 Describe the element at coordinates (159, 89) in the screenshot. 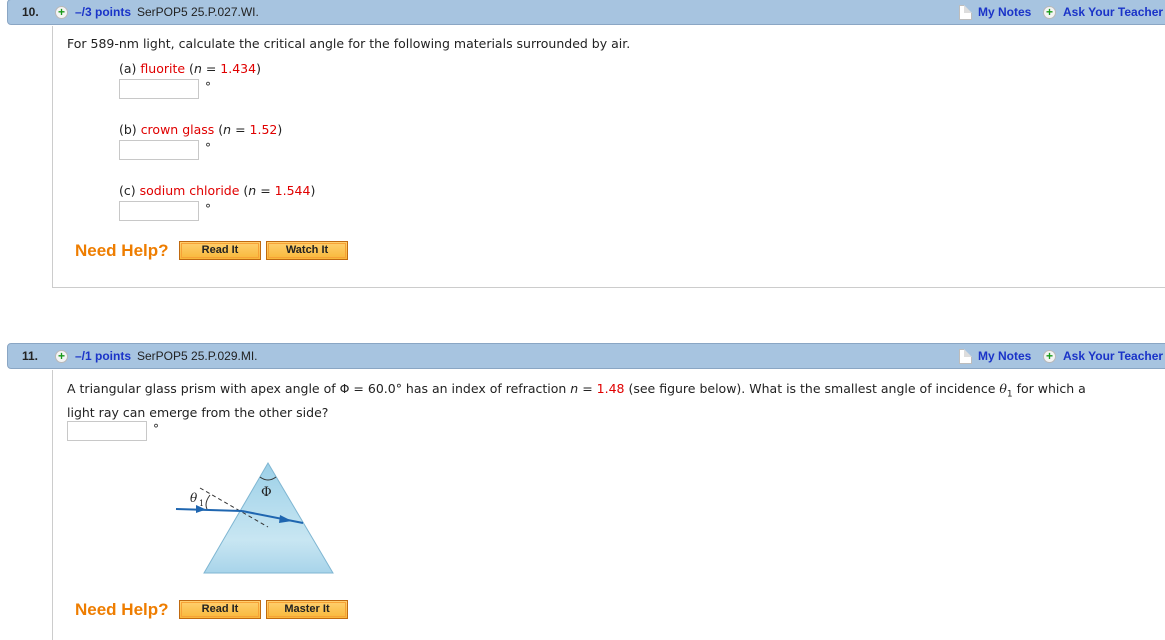

I see `answer-input-a` at that location.